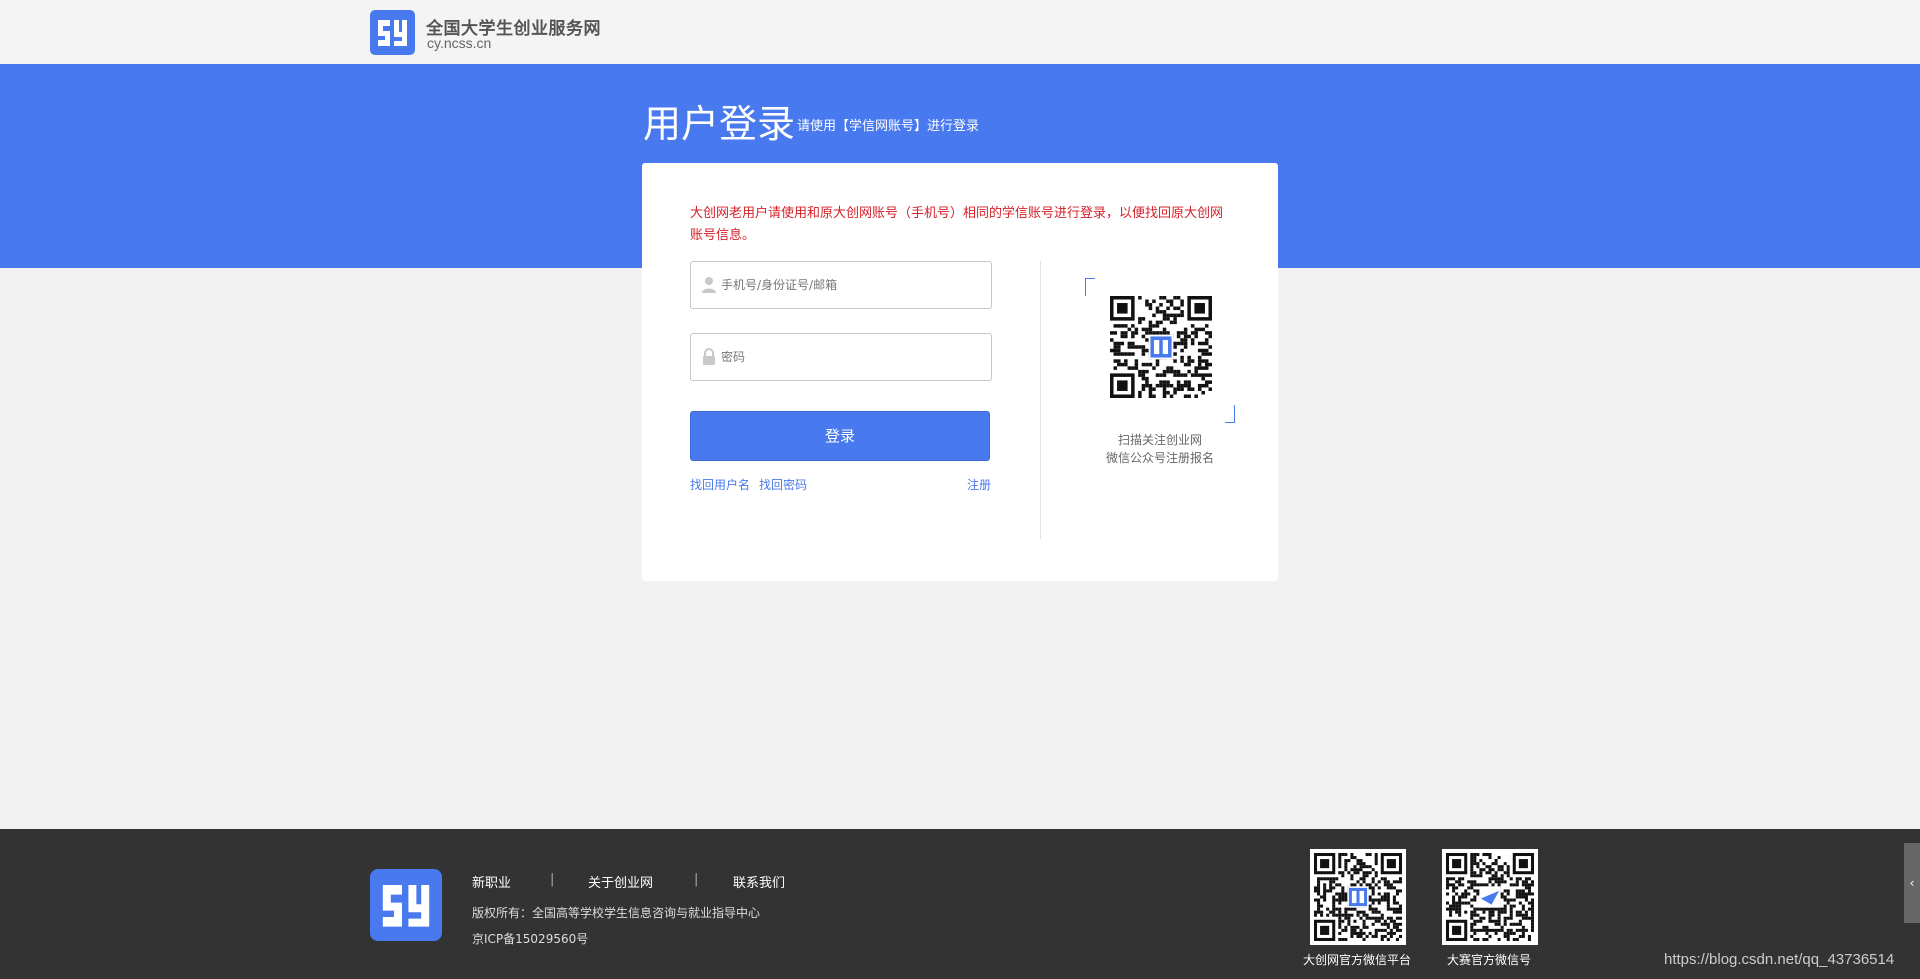 Image resolution: width=1920 pixels, height=979 pixels. I want to click on qr-caption: 扫描关注创业网 微信公众号注册报名, so click(1160, 449).